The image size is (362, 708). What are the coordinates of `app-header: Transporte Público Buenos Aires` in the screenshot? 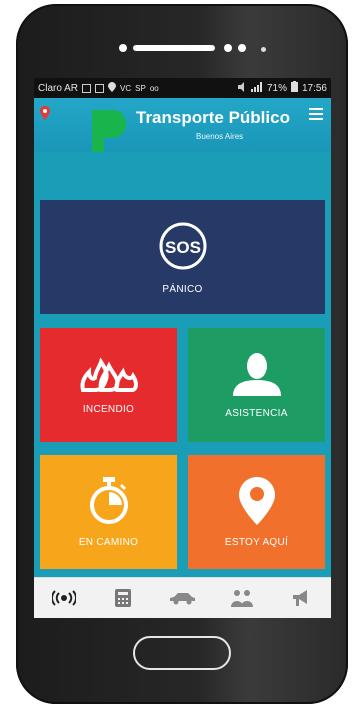 It's located at (182, 125).